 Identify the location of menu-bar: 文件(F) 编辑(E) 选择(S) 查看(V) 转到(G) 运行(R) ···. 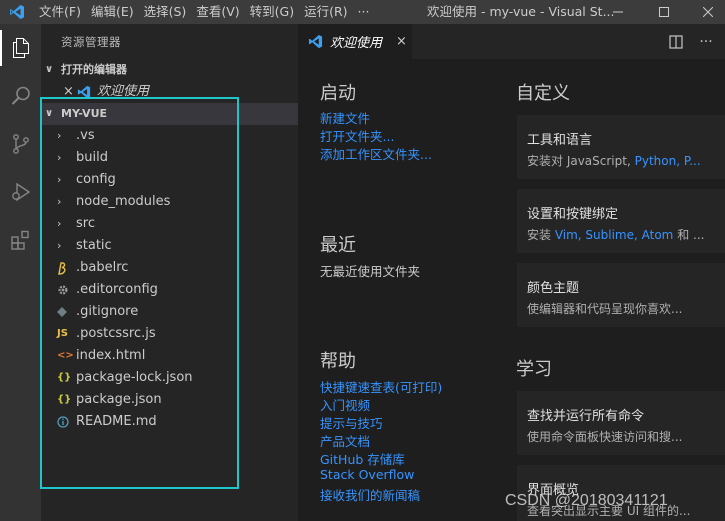
(204, 12).